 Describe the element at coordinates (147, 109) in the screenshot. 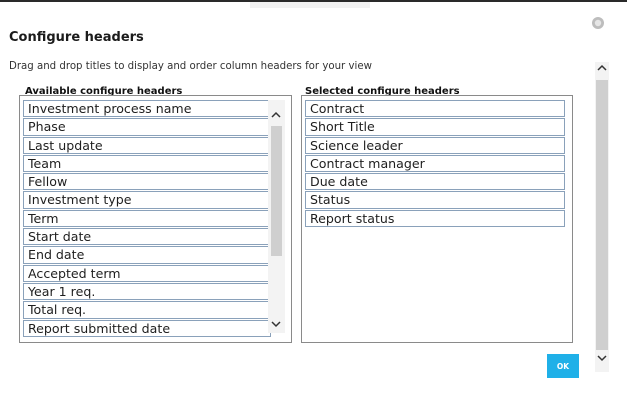

I see `available-item: Investment process name` at that location.